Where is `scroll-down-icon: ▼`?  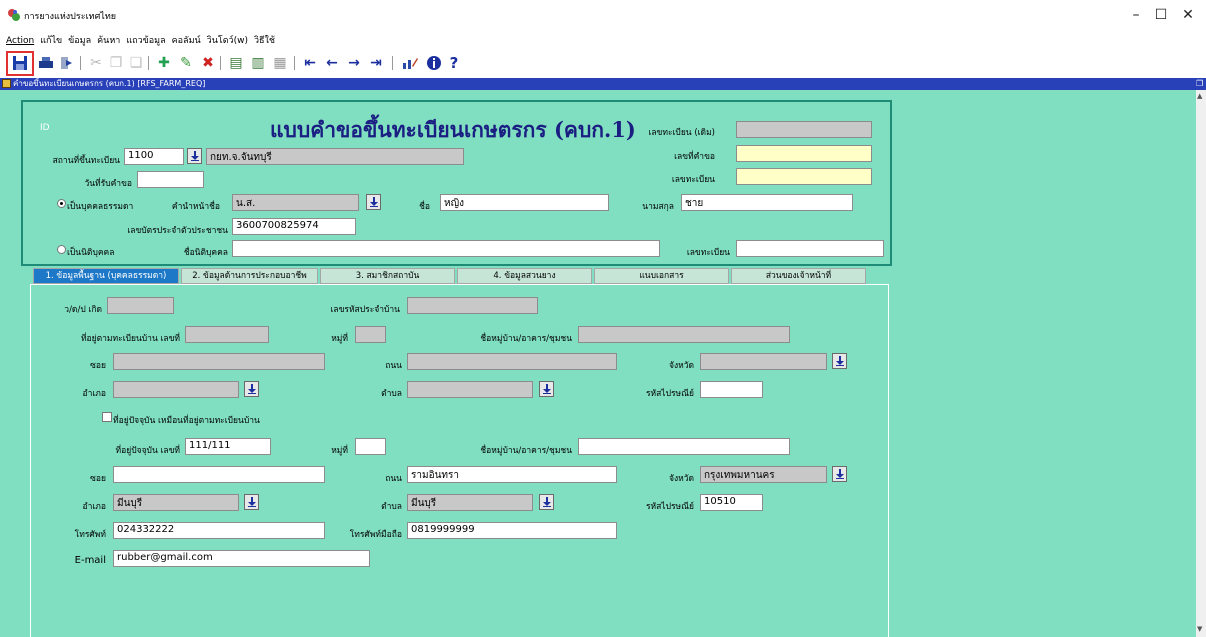
scroll-down-icon: ▼ is located at coordinates (1199, 629).